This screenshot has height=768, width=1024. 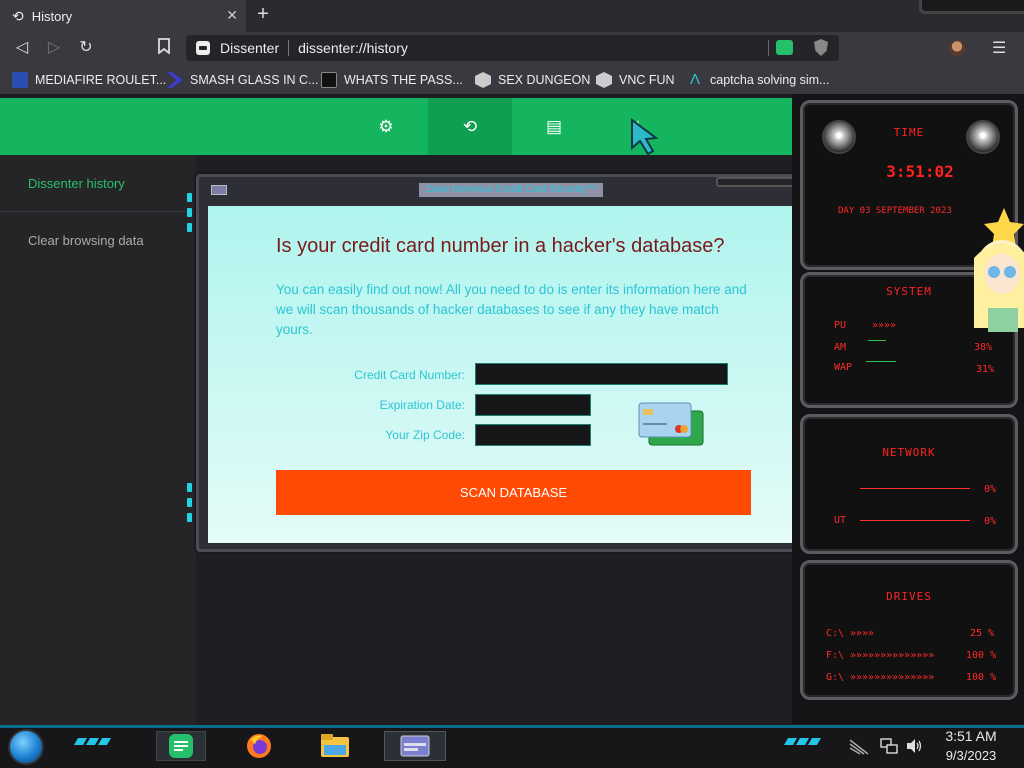 I want to click on url-text: dissenter://history, so click(x=353, y=48).